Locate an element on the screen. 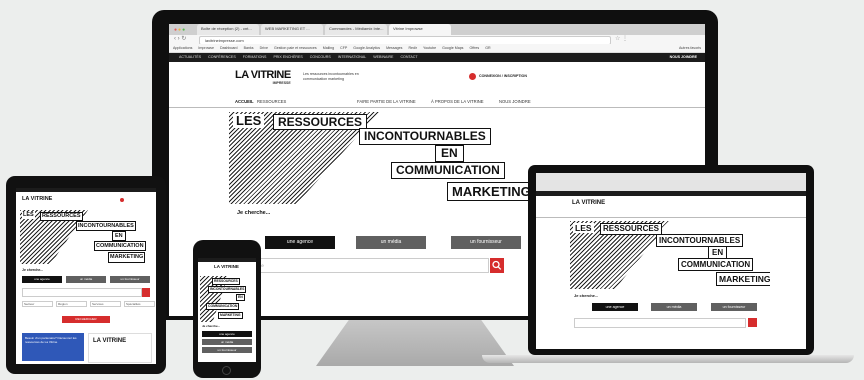  laptop-hero-word: INCONTOURNABLES is located at coordinates (700, 240).